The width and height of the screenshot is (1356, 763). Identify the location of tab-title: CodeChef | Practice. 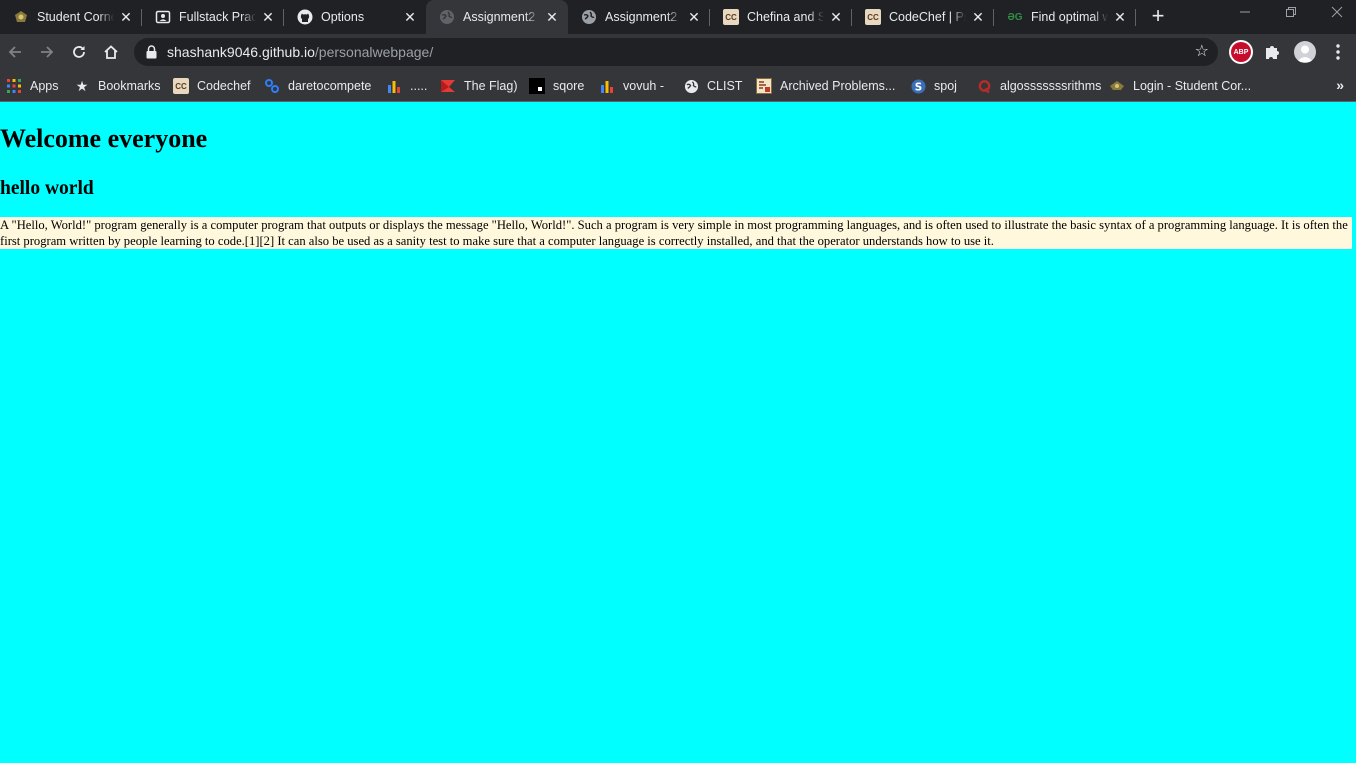
(927, 17).